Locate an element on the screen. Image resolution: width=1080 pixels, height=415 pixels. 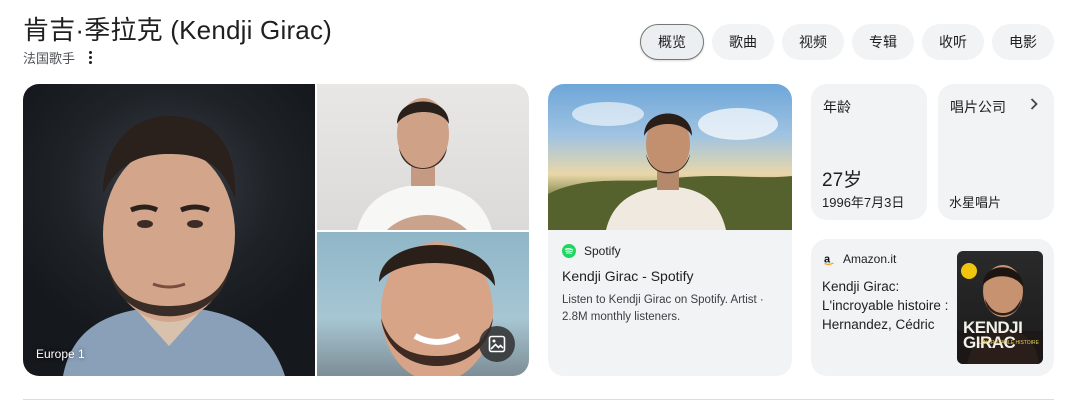
record-label-value: 水星唱片 is located at coordinates (975, 202).